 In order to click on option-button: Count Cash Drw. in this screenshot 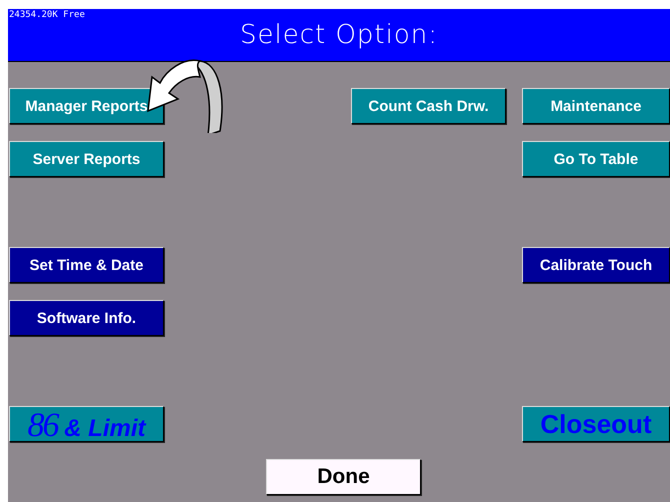, I will do `click(428, 106)`.